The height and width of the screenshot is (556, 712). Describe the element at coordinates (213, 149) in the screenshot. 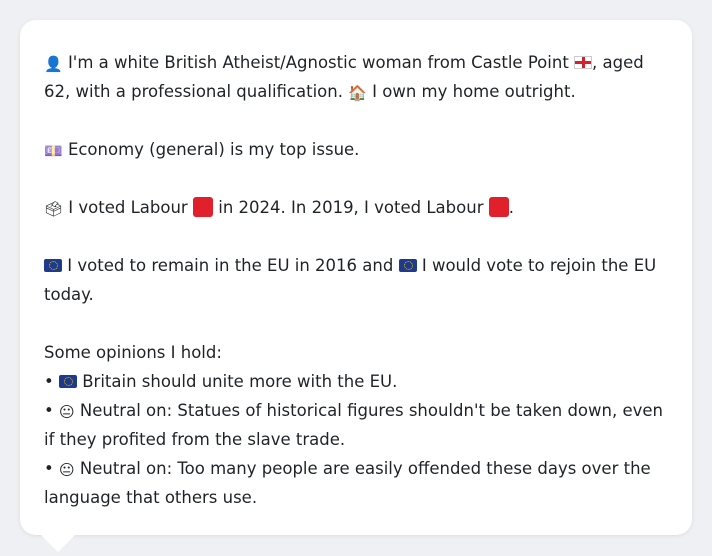

I see `issue-text: Economy (general) is my top issue.` at that location.